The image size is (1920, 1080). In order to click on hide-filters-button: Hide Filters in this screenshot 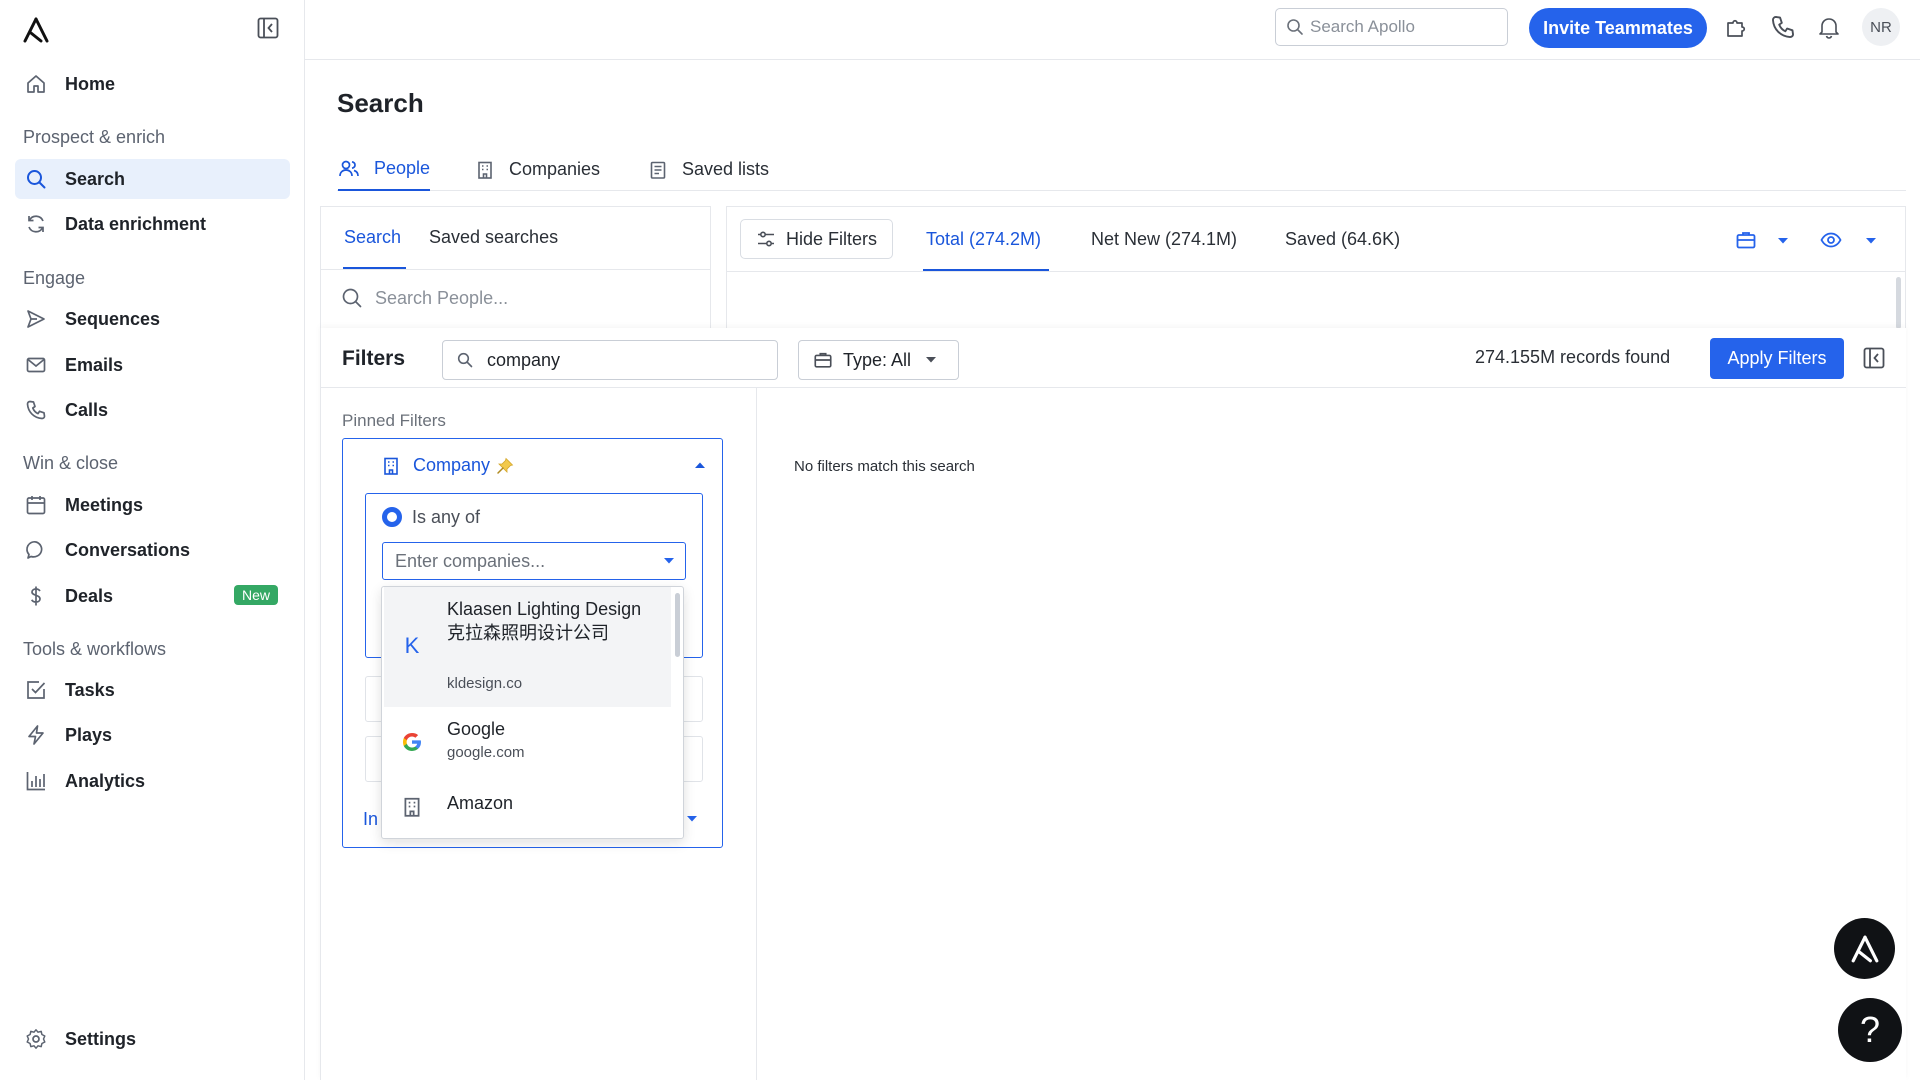, I will do `click(816, 239)`.